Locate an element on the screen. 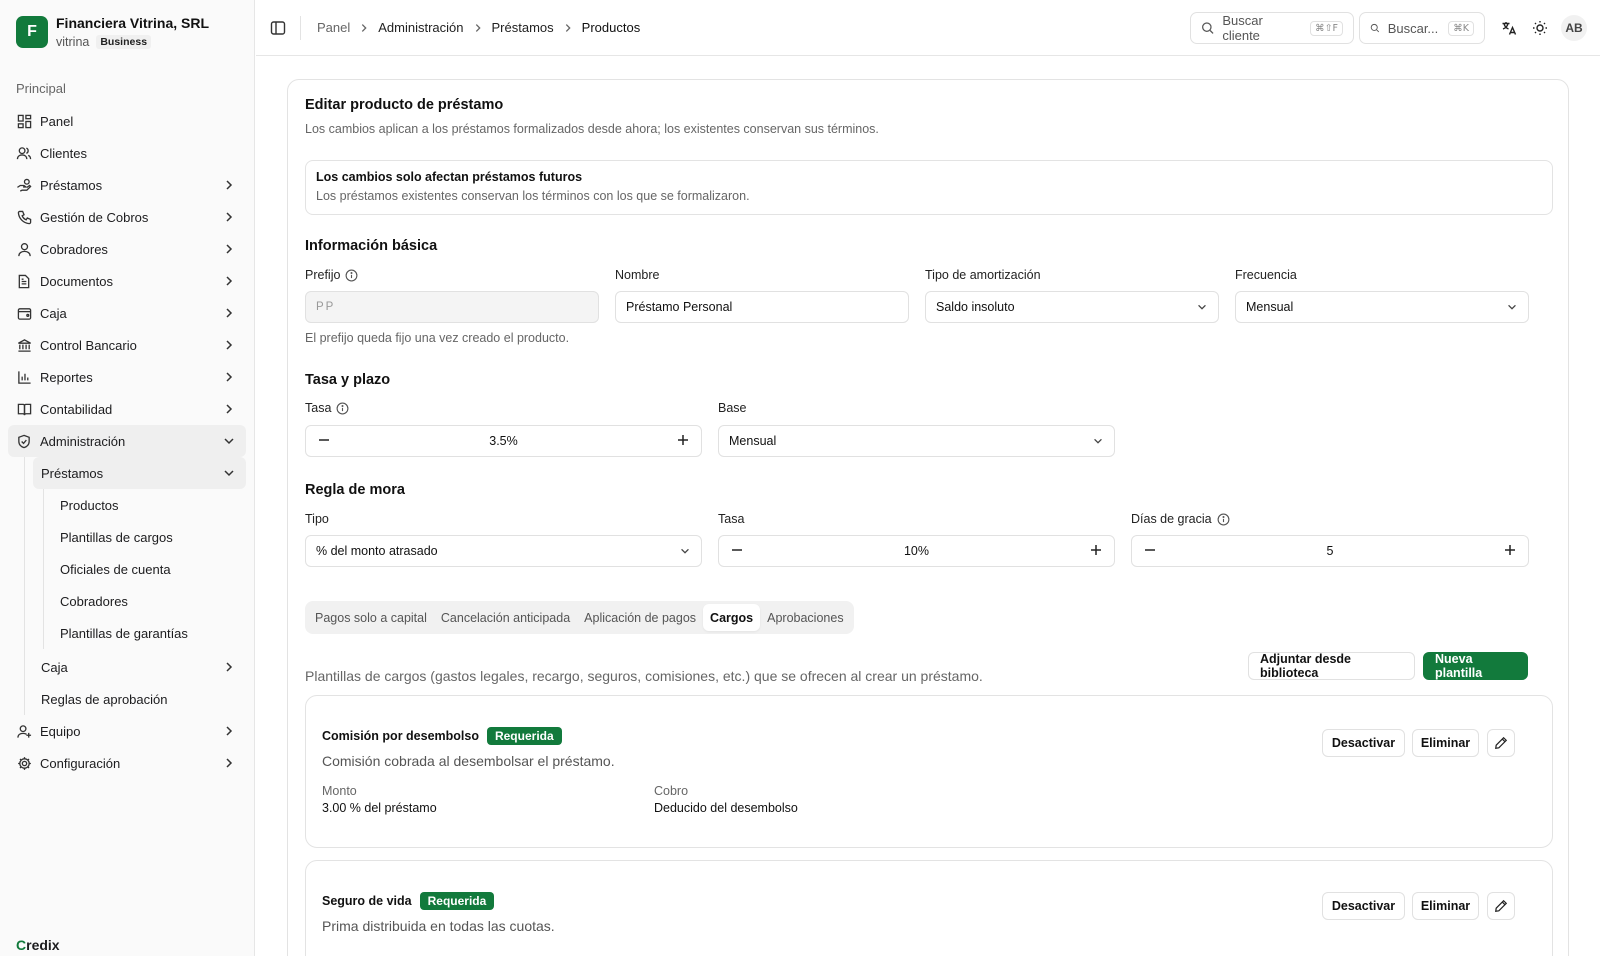 Image resolution: width=1600 pixels, height=956 pixels. charge-name: Seguro de vida is located at coordinates (367, 901).